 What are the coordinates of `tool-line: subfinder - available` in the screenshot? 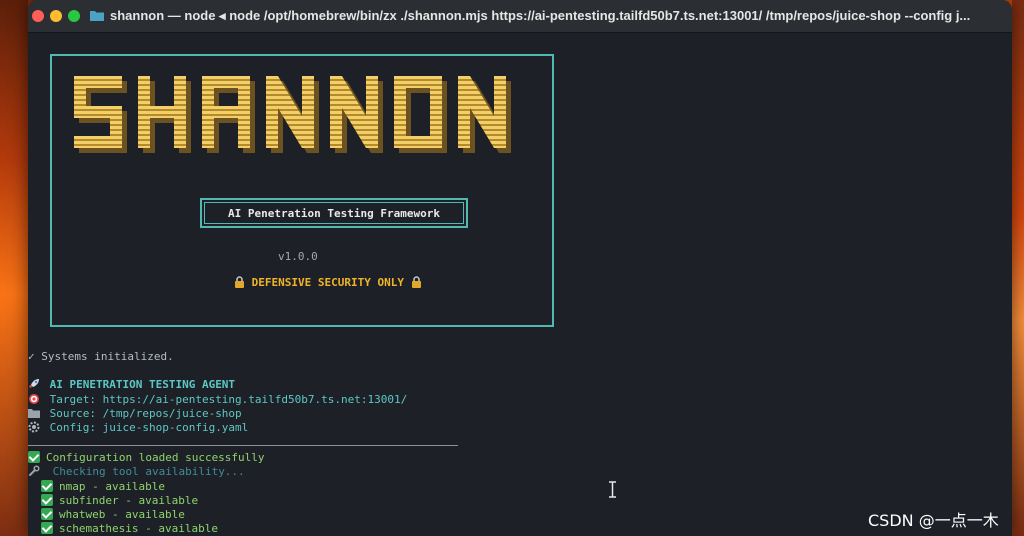 It's located at (119, 500).